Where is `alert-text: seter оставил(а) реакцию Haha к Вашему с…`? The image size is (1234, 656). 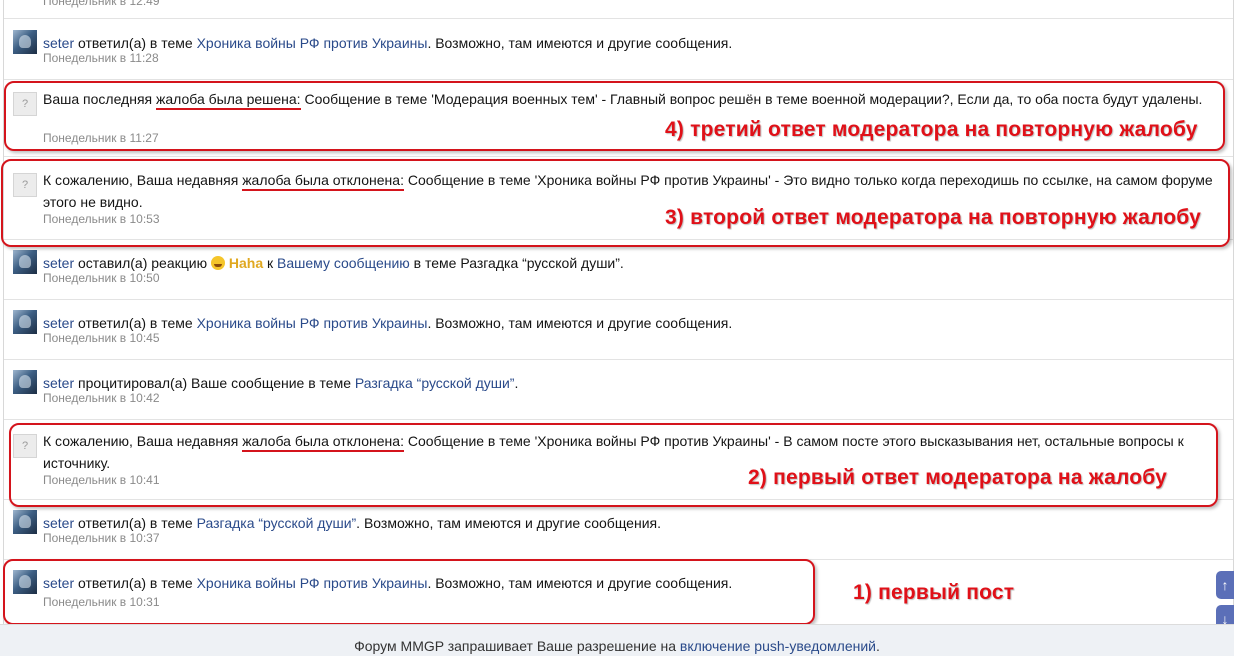 alert-text: seter оставил(а) реакцию Haha к Вашему с… is located at coordinates (333, 263).